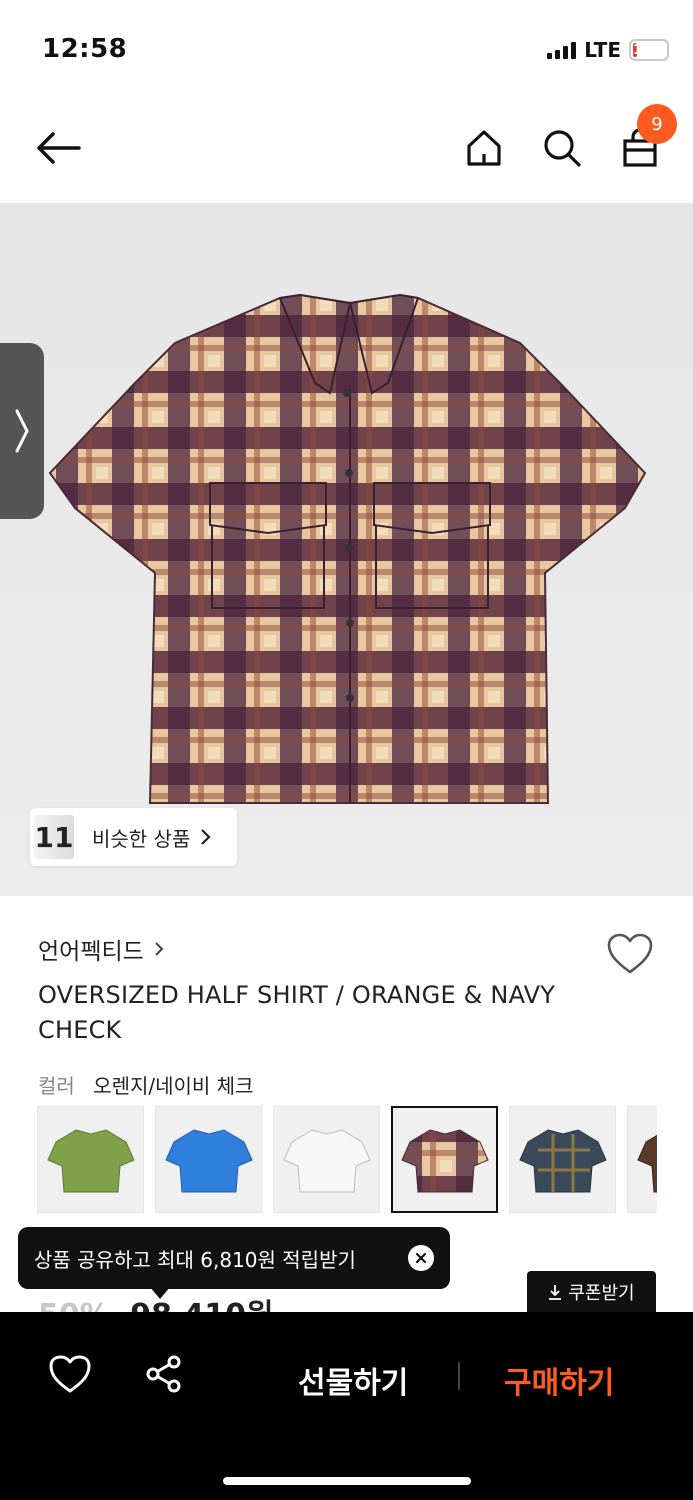  I want to click on bottom-action-bar: 선물하기 구매하기, so click(346, 1406).